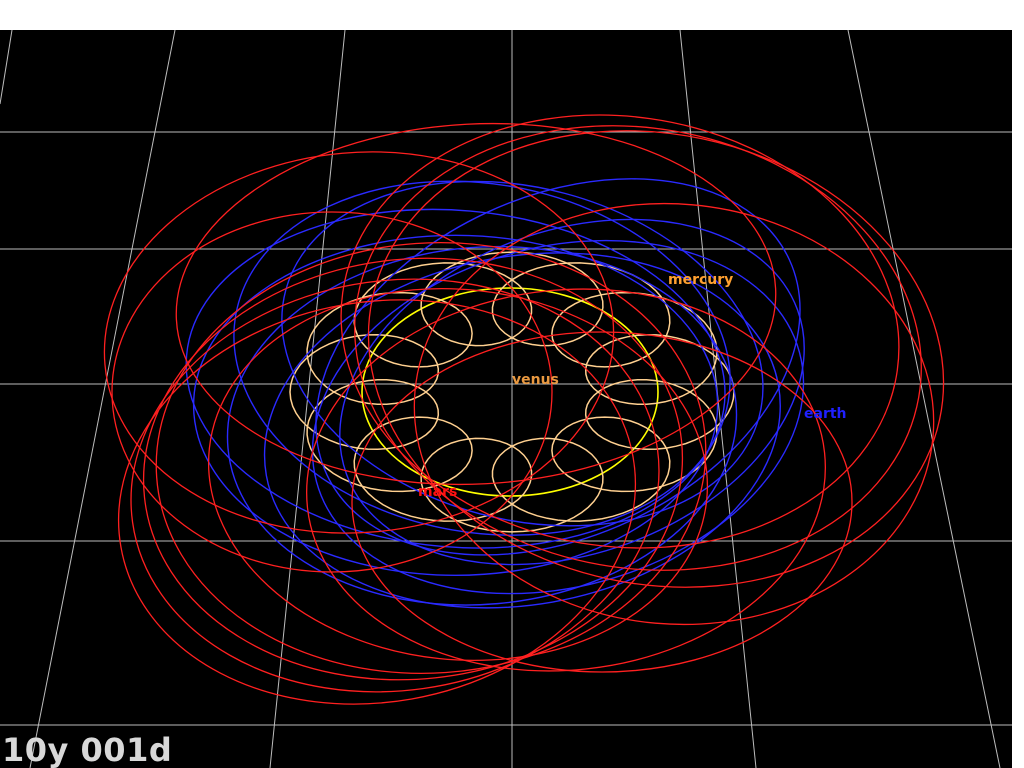 This screenshot has width=1024, height=768. I want to click on elapsed-time-readout: 10y 001d, so click(87, 749).